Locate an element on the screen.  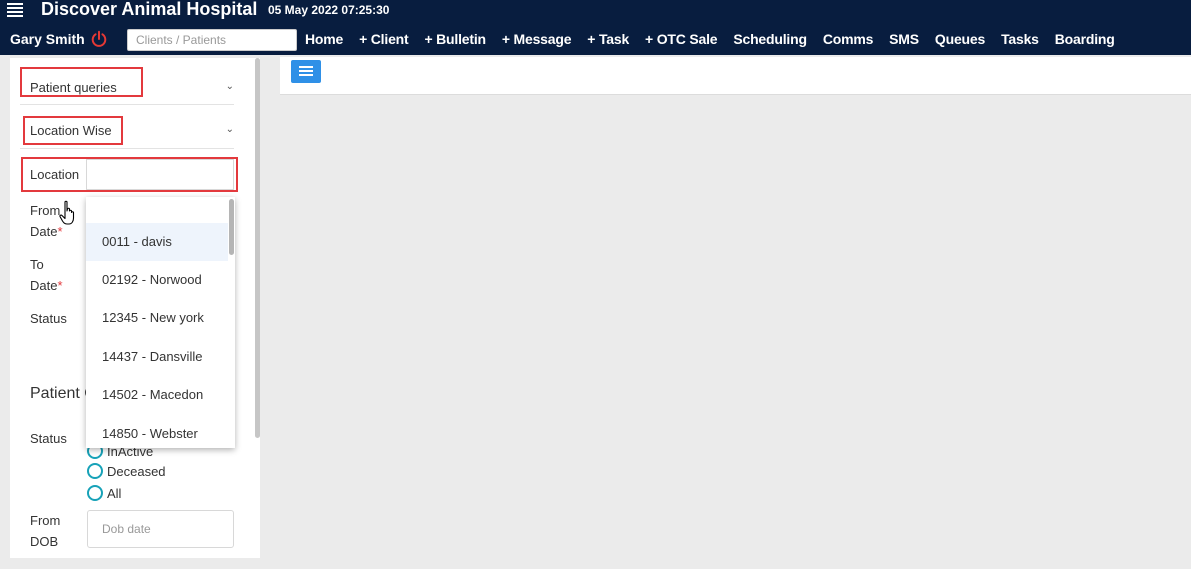
client-patient-search-input is located at coordinates (212, 40).